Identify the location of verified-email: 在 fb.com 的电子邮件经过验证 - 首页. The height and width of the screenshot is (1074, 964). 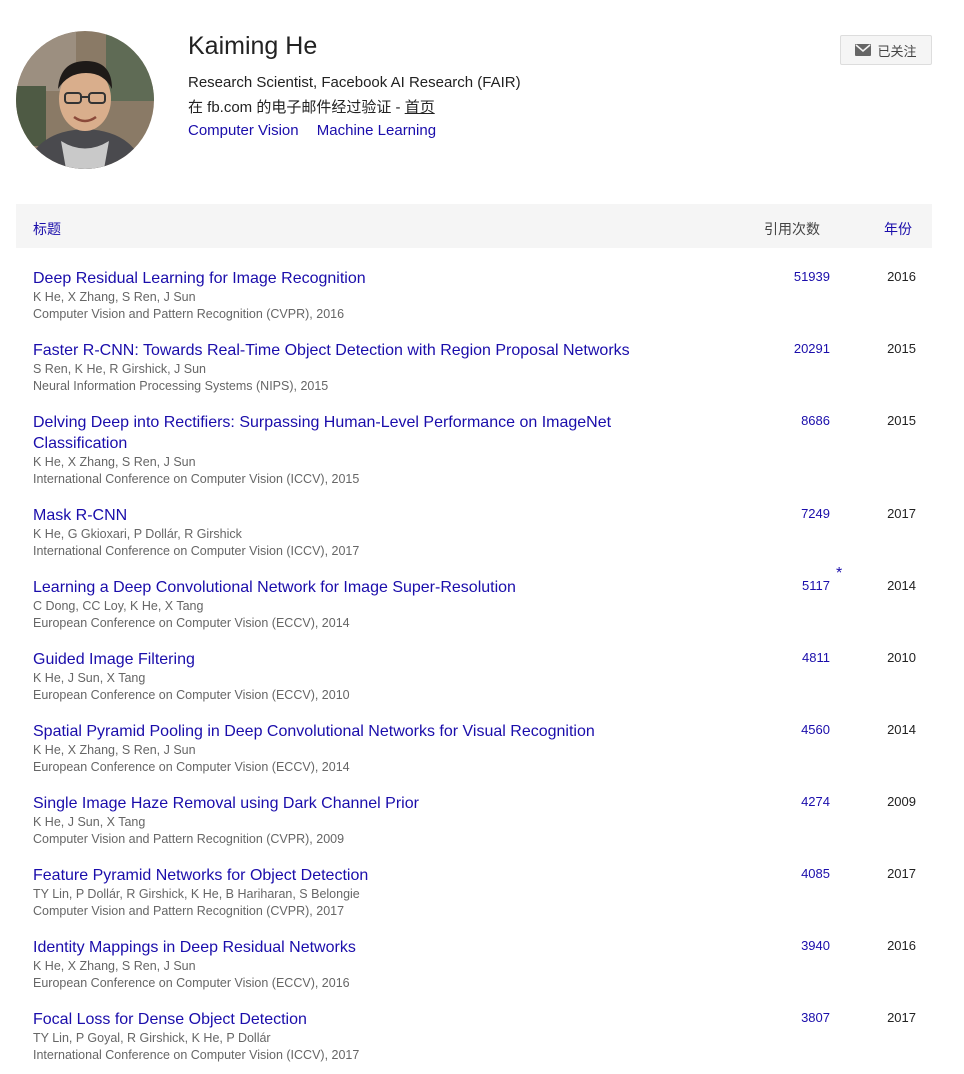
(311, 106).